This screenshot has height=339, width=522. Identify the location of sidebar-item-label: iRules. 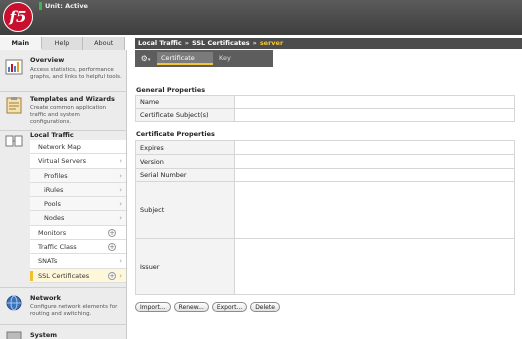
(54, 189).